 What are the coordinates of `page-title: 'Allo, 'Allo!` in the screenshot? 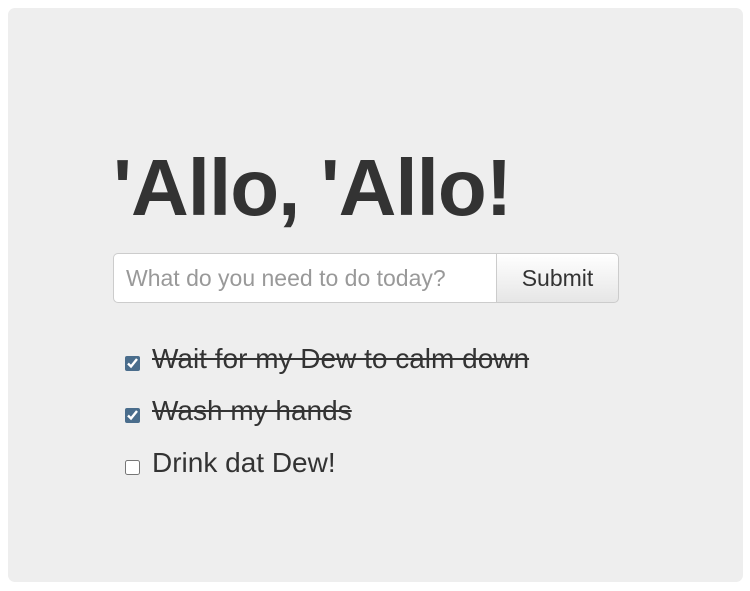 It's located at (312, 187).